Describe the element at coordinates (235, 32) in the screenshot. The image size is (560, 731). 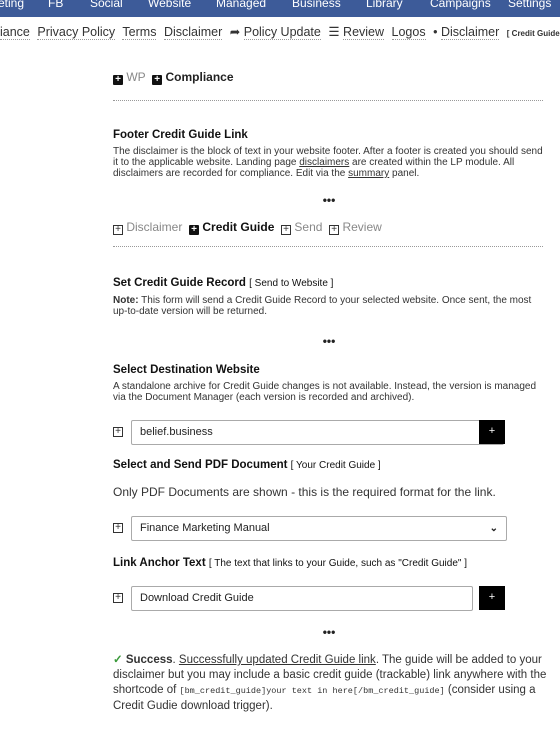
I see `share-arrow-icon: ➦` at that location.